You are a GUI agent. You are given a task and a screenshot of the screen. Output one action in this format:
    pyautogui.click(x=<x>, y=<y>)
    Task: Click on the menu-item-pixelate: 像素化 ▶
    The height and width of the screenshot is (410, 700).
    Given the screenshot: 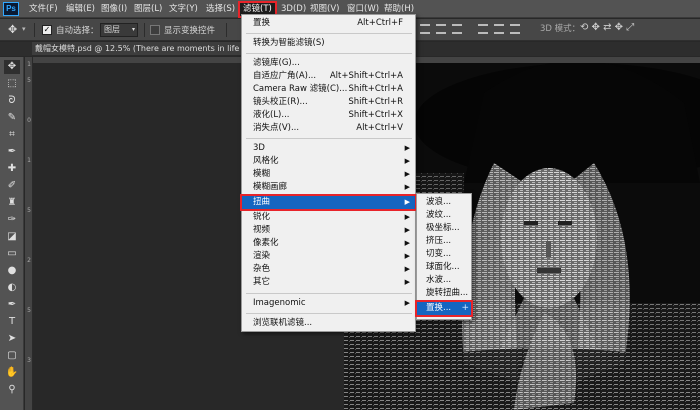 What is the action you would take?
    pyautogui.click(x=328, y=243)
    